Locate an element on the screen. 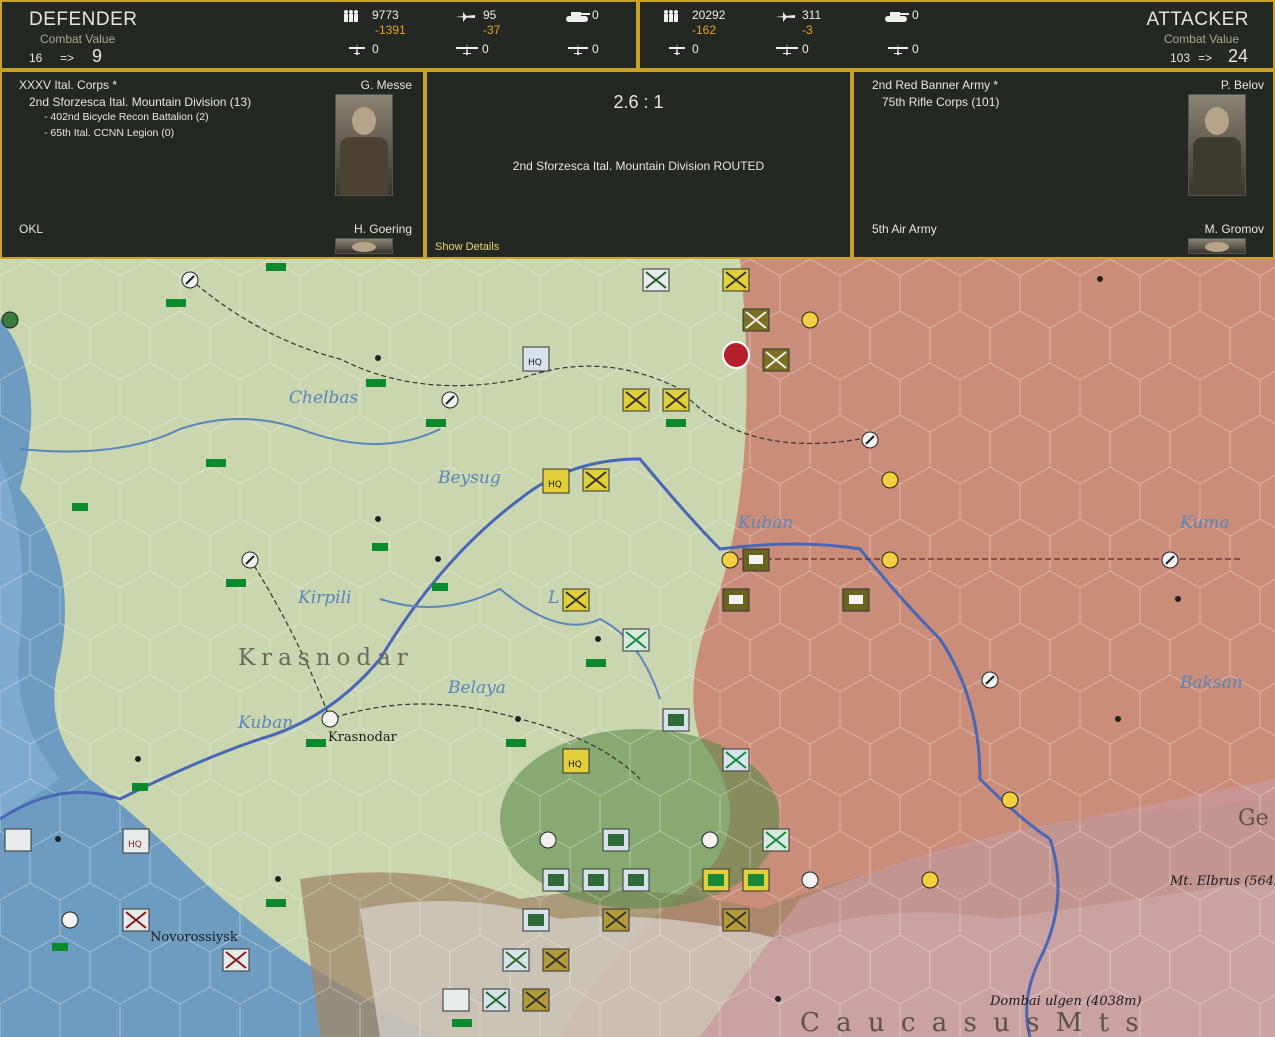 Image resolution: width=1275 pixels, height=1037 pixels. attacker-aircraft-loss: -3 is located at coordinates (807, 30).